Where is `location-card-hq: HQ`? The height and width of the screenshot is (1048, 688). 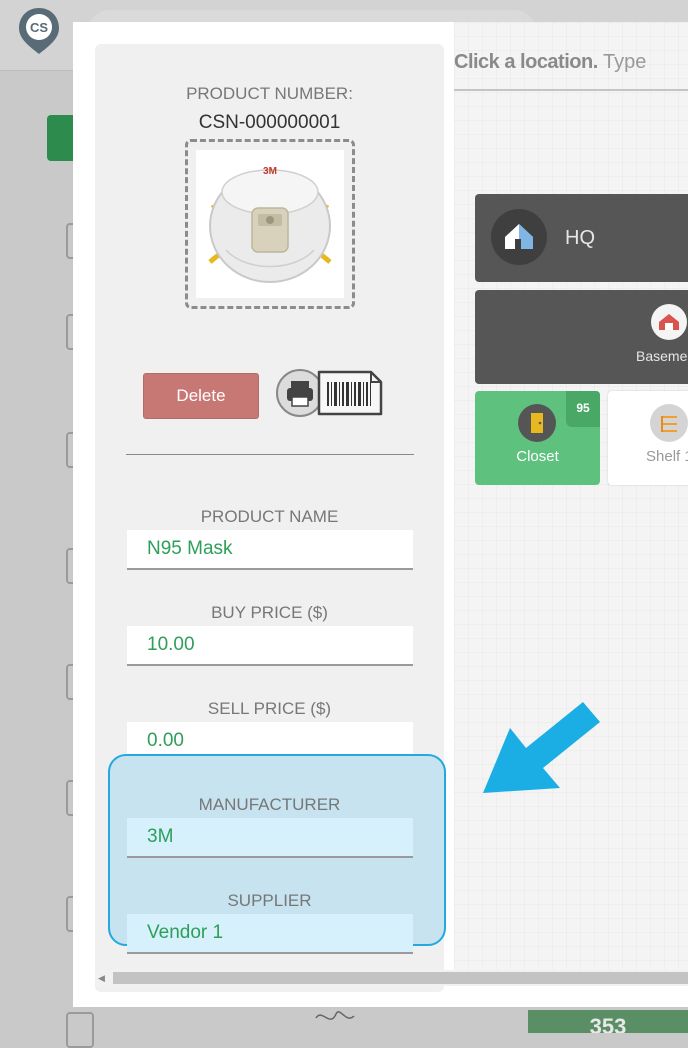 location-card-hq: HQ is located at coordinates (581, 238).